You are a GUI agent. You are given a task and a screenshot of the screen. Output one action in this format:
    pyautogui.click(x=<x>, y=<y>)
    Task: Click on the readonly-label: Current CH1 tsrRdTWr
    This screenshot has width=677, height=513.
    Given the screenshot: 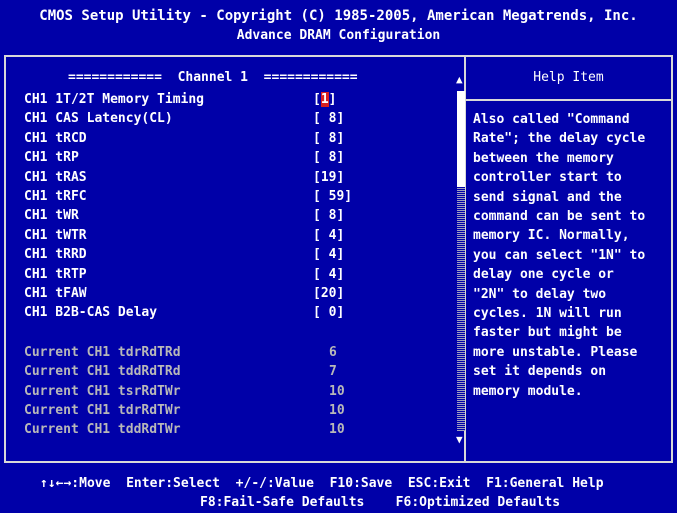 What is the action you would take?
    pyautogui.click(x=102, y=391)
    